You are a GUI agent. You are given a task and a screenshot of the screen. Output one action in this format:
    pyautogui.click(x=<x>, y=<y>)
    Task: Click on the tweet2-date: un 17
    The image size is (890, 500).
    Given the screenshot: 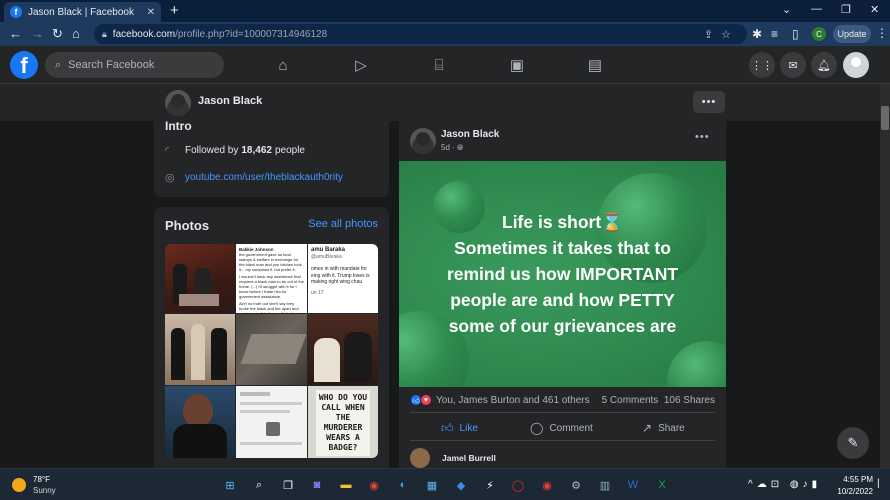 What is the action you would take?
    pyautogui.click(x=317, y=292)
    